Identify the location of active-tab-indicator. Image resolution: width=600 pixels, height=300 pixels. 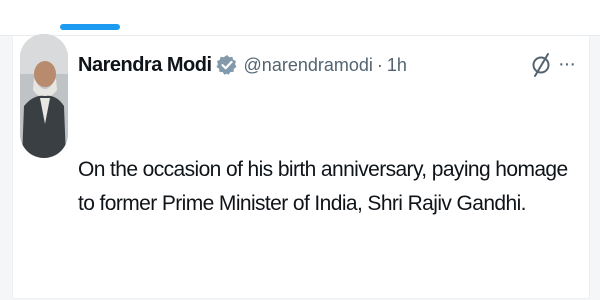
(90, 27).